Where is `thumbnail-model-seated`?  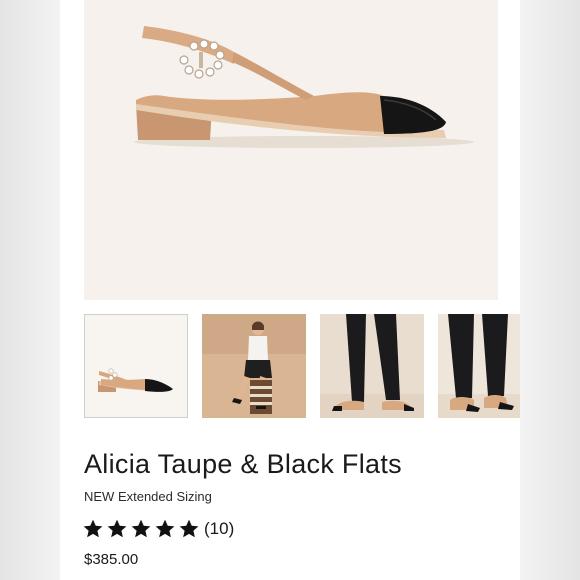
thumbnail-model-seated is located at coordinates (254, 366).